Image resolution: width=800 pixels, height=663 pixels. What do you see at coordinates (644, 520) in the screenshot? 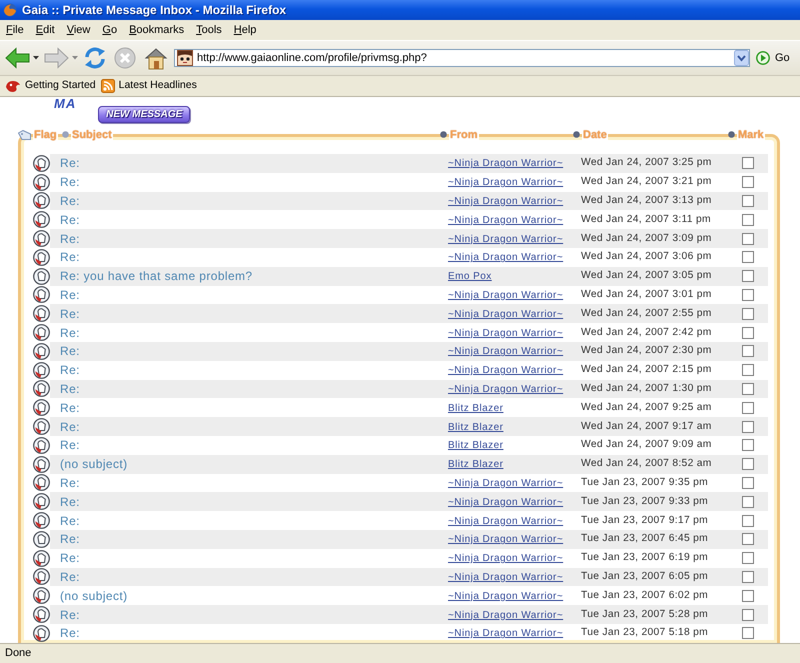
I see `date-text: Tue Jan 23, 2007 9:17 pm` at bounding box center [644, 520].